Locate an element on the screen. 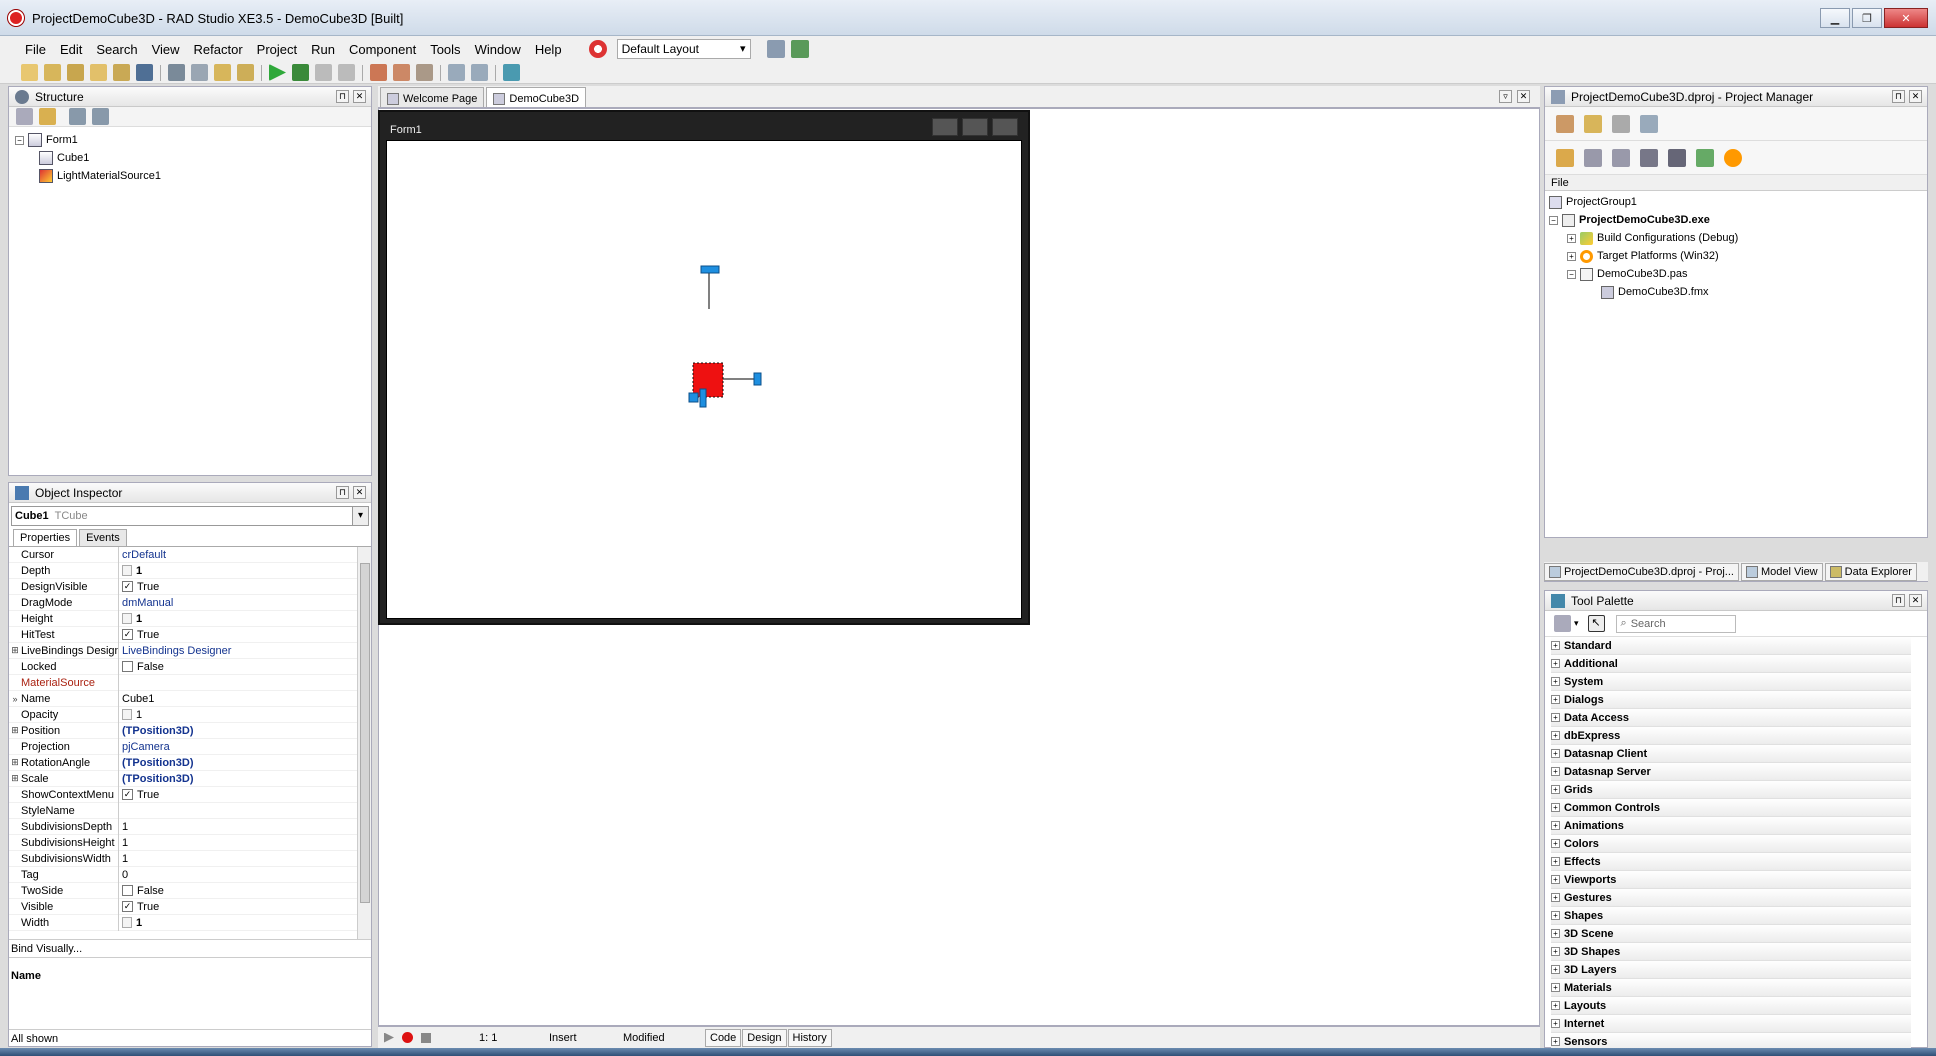  palette-category: + Standard is located at coordinates (1731, 646).